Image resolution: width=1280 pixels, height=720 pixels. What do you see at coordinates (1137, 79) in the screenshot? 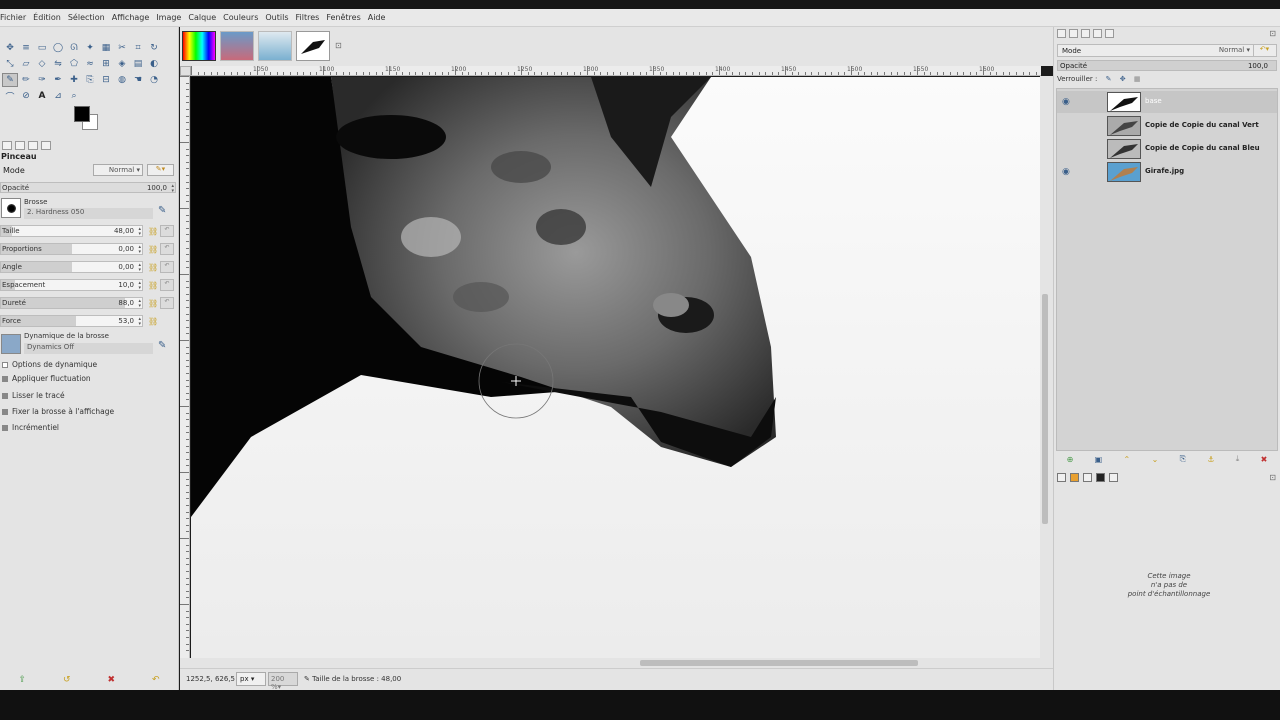
I see `lock-alpha-icon: ▦` at bounding box center [1137, 79].